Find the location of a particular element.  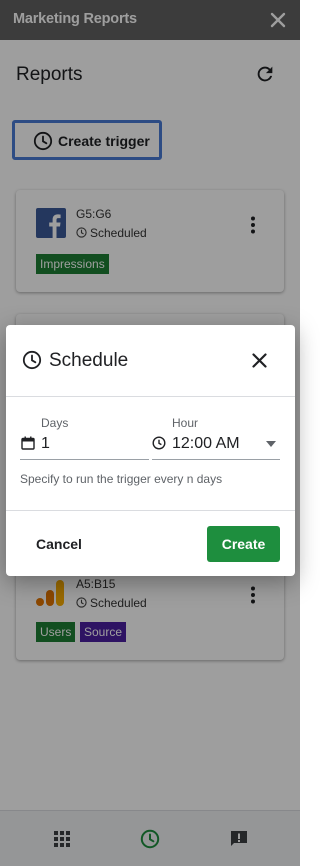

cancel-button: Cancel is located at coordinates (59, 544).